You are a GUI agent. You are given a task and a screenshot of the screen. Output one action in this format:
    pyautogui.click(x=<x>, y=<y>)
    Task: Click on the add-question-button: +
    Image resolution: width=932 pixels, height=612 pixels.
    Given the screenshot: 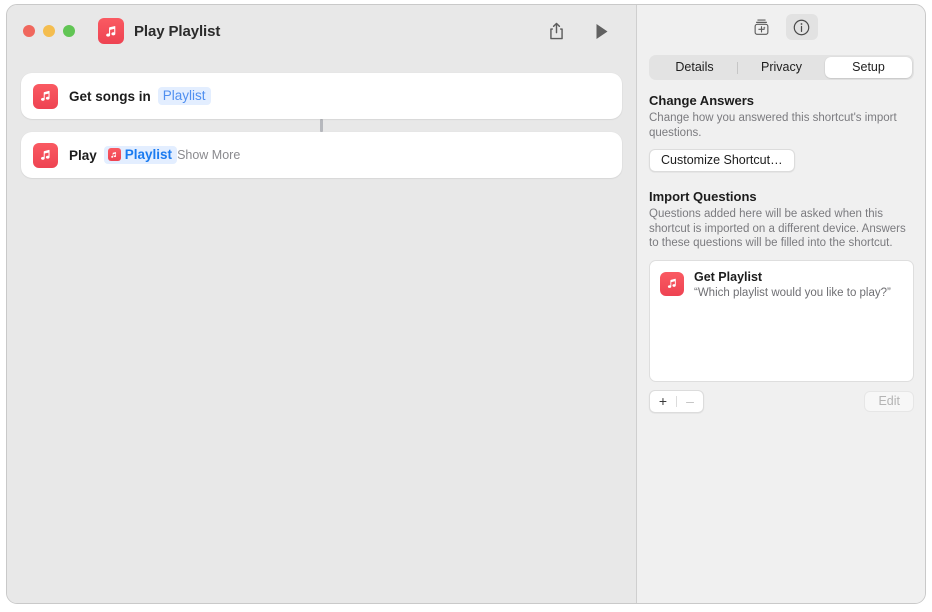 What is the action you would take?
    pyautogui.click(x=663, y=401)
    